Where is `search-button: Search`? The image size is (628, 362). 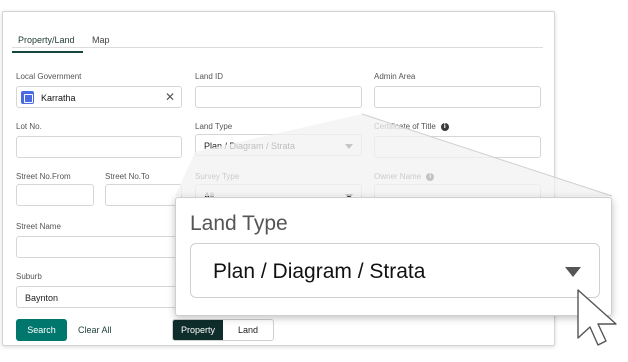
search-button: Search is located at coordinates (41, 330).